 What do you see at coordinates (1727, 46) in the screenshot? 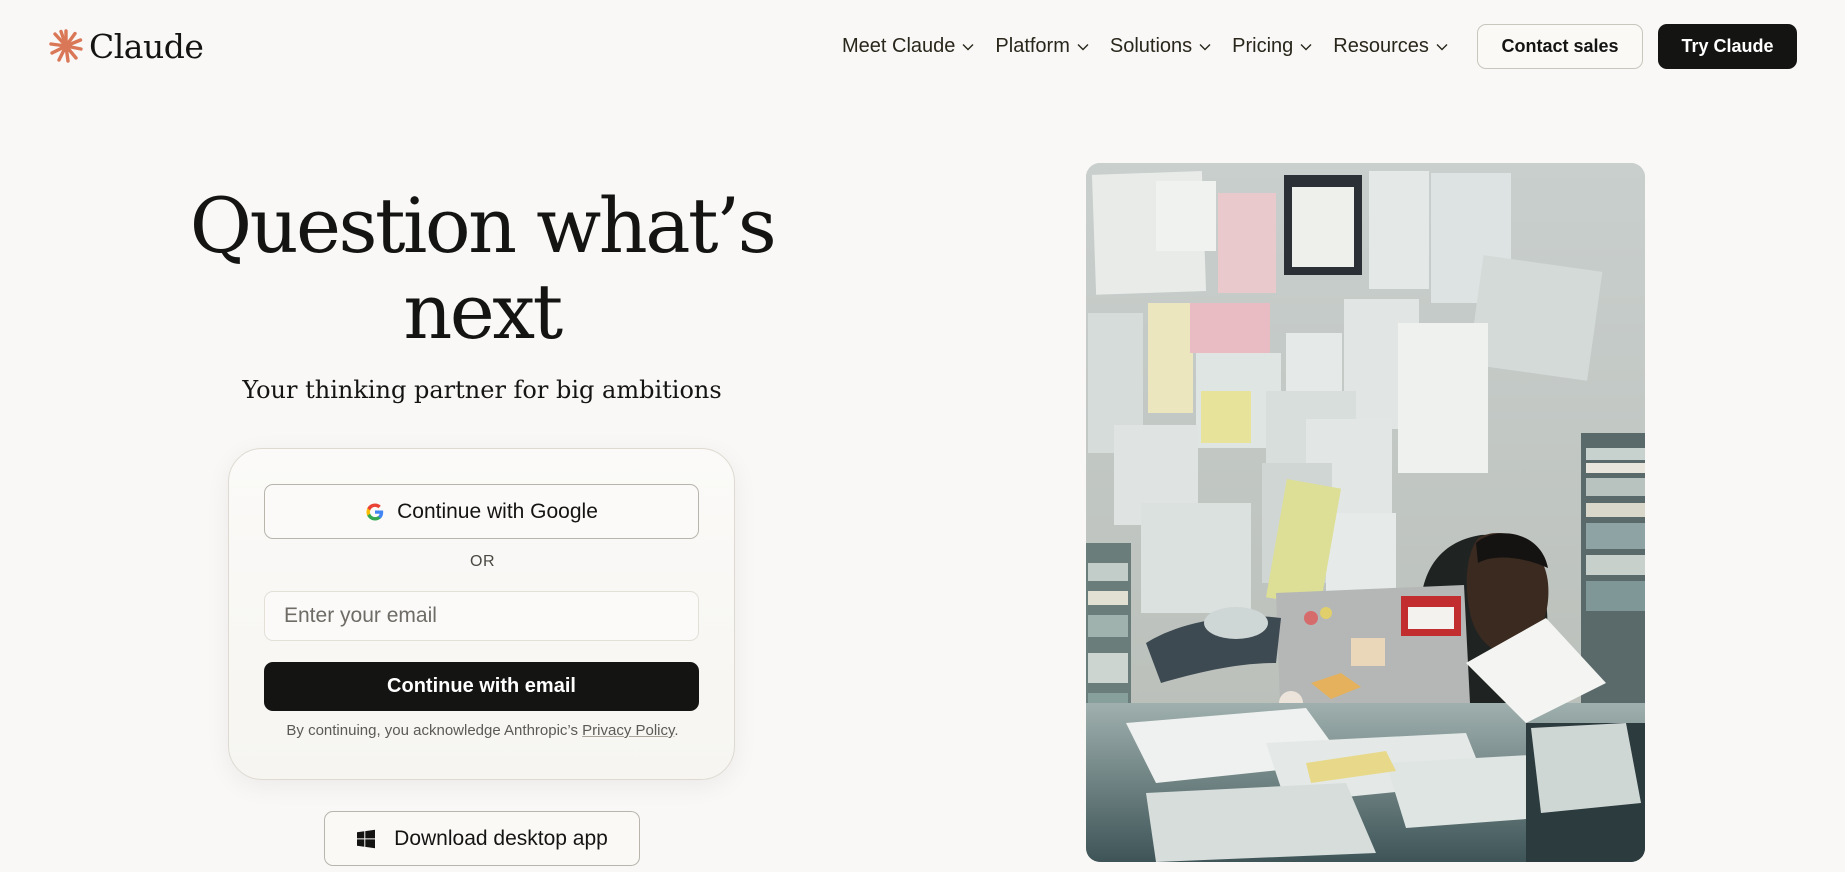
I see `try-claude-button: Try Claude` at bounding box center [1727, 46].